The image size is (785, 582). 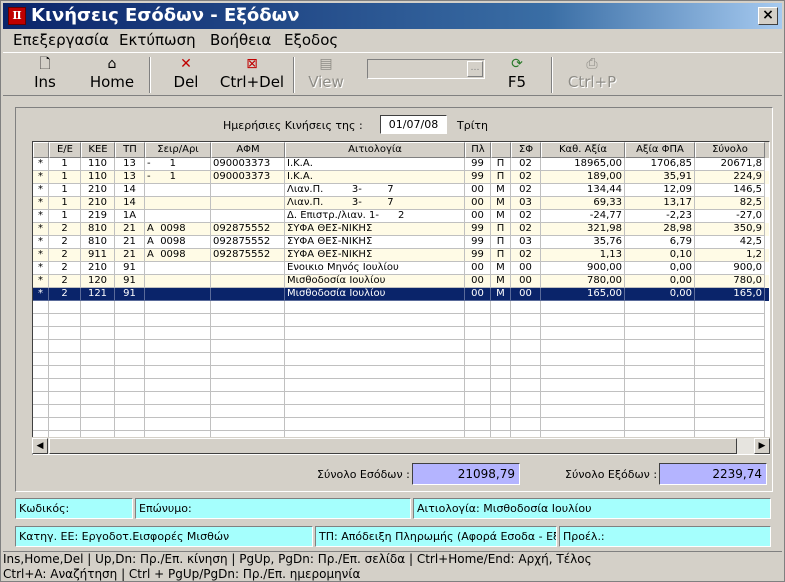 What do you see at coordinates (583, 177) in the screenshot?
I see `table-cell: 189,00` at bounding box center [583, 177].